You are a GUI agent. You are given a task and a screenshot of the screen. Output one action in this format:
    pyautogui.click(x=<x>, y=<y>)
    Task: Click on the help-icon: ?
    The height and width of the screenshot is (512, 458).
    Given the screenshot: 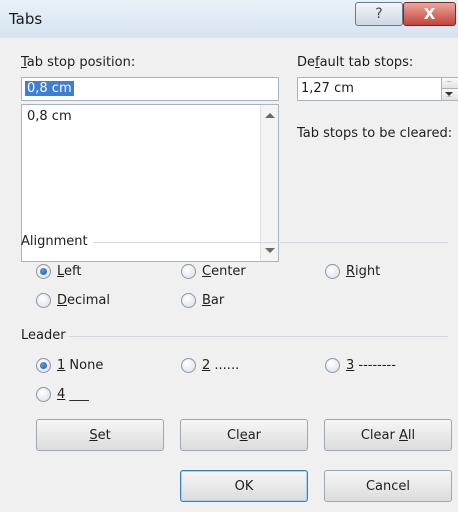 What is the action you would take?
    pyautogui.click(x=379, y=14)
    